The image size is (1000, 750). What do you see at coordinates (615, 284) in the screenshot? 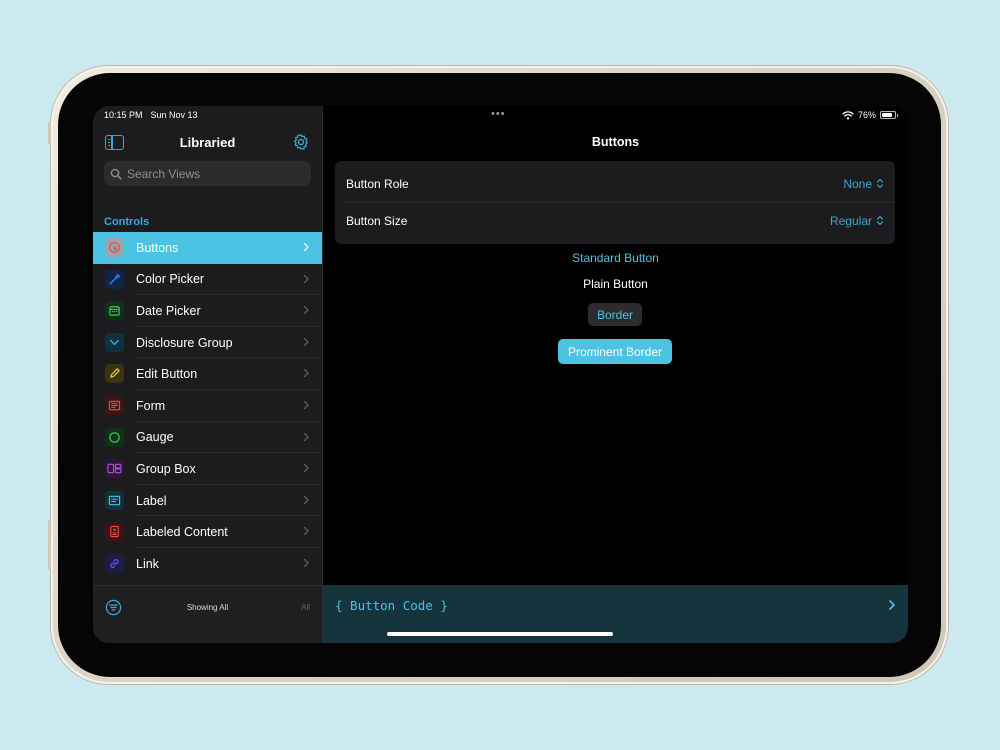
I see `plain-button: Plain Button` at bounding box center [615, 284].